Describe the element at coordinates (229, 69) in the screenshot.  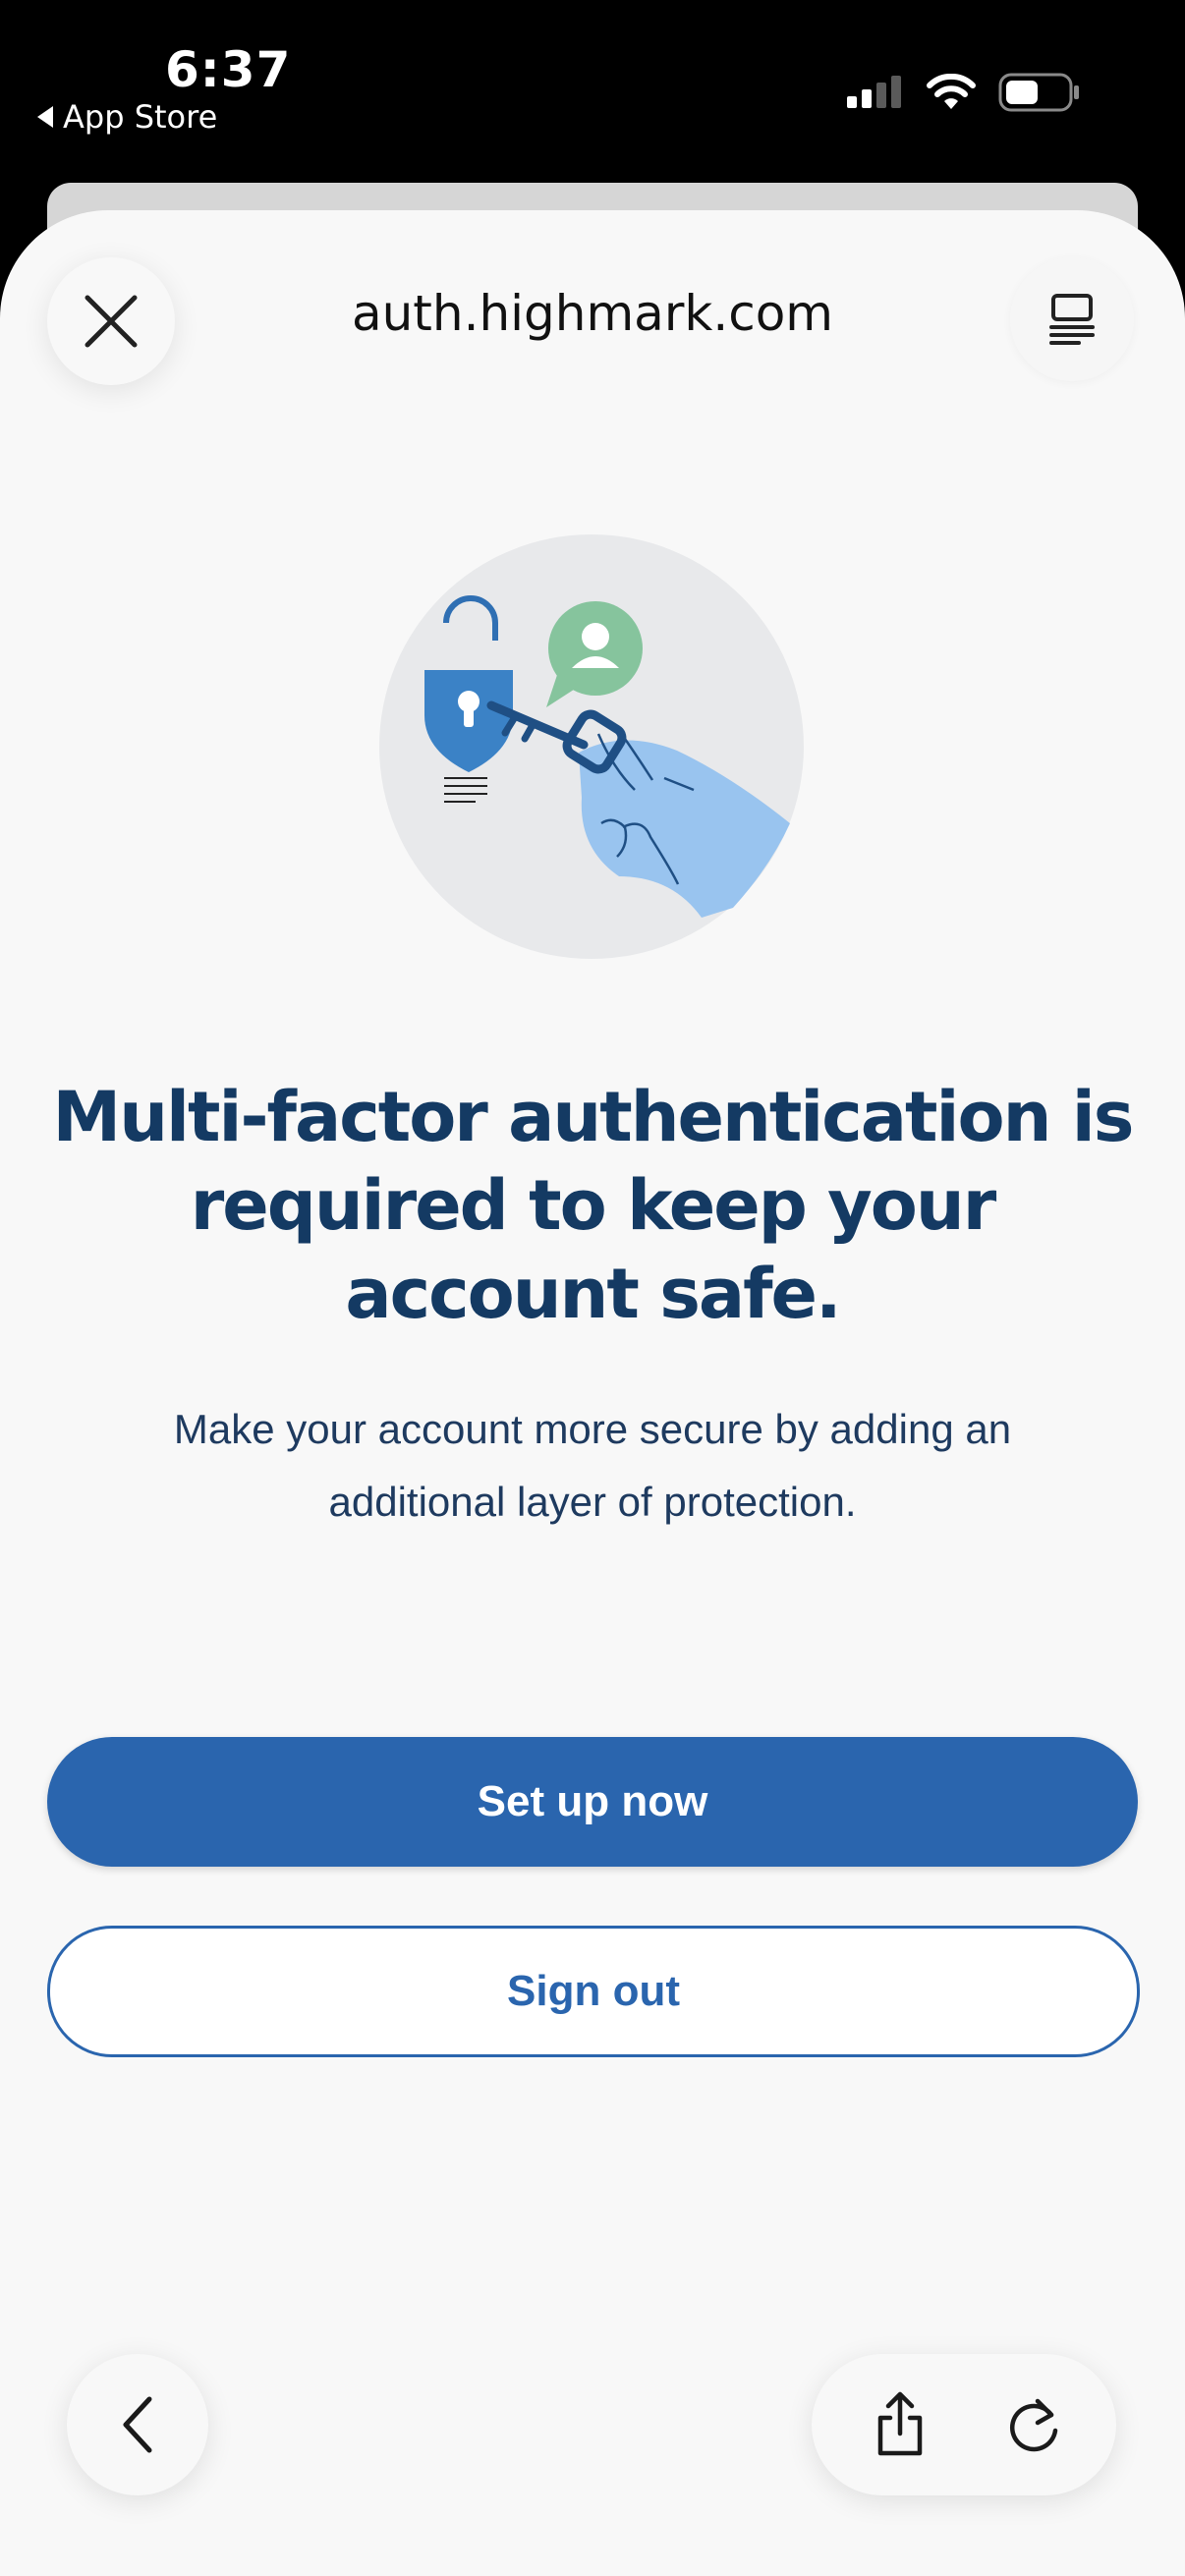
I see `status-time: 6:37` at that location.